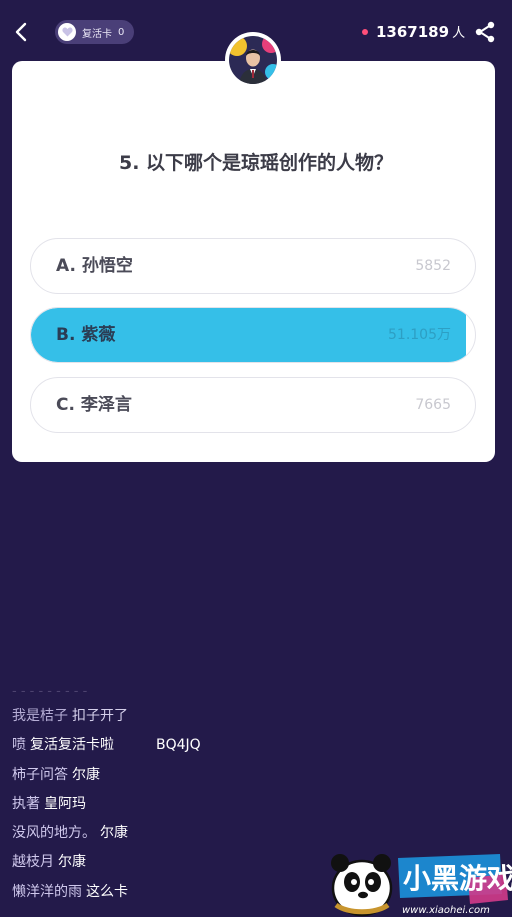 The image size is (512, 917). Describe the element at coordinates (459, 33) in the screenshot. I see `online-unit: 人` at that location.